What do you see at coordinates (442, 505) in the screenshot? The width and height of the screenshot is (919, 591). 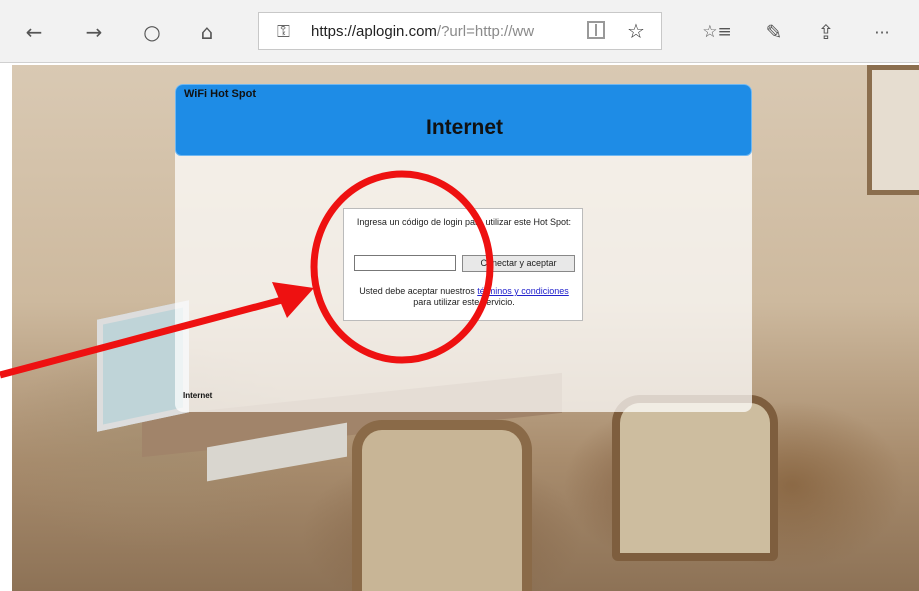 I see `chair-center` at bounding box center [442, 505].